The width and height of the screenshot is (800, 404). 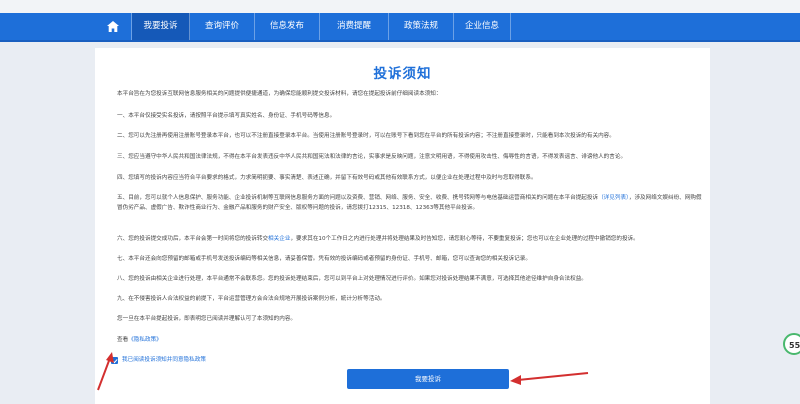 What do you see at coordinates (482, 26) in the screenshot?
I see `nav-item-company: 企业信息` at bounding box center [482, 26].